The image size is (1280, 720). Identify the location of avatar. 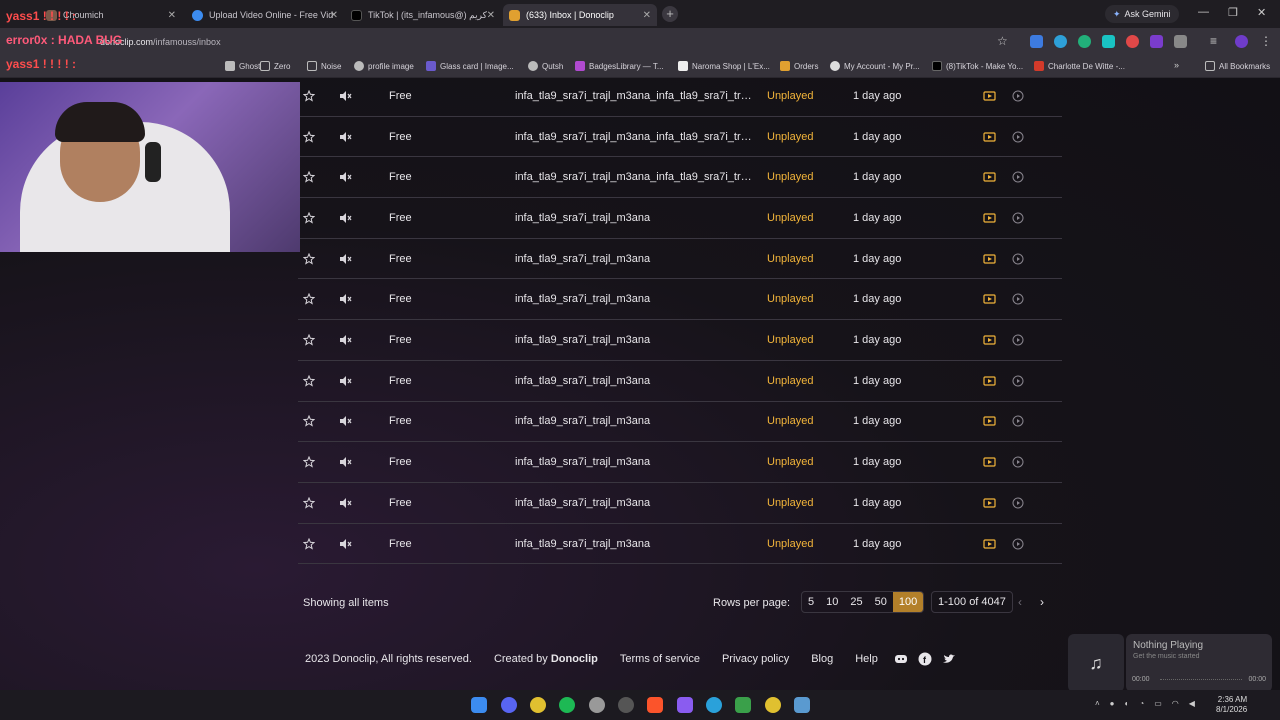
(1241, 41).